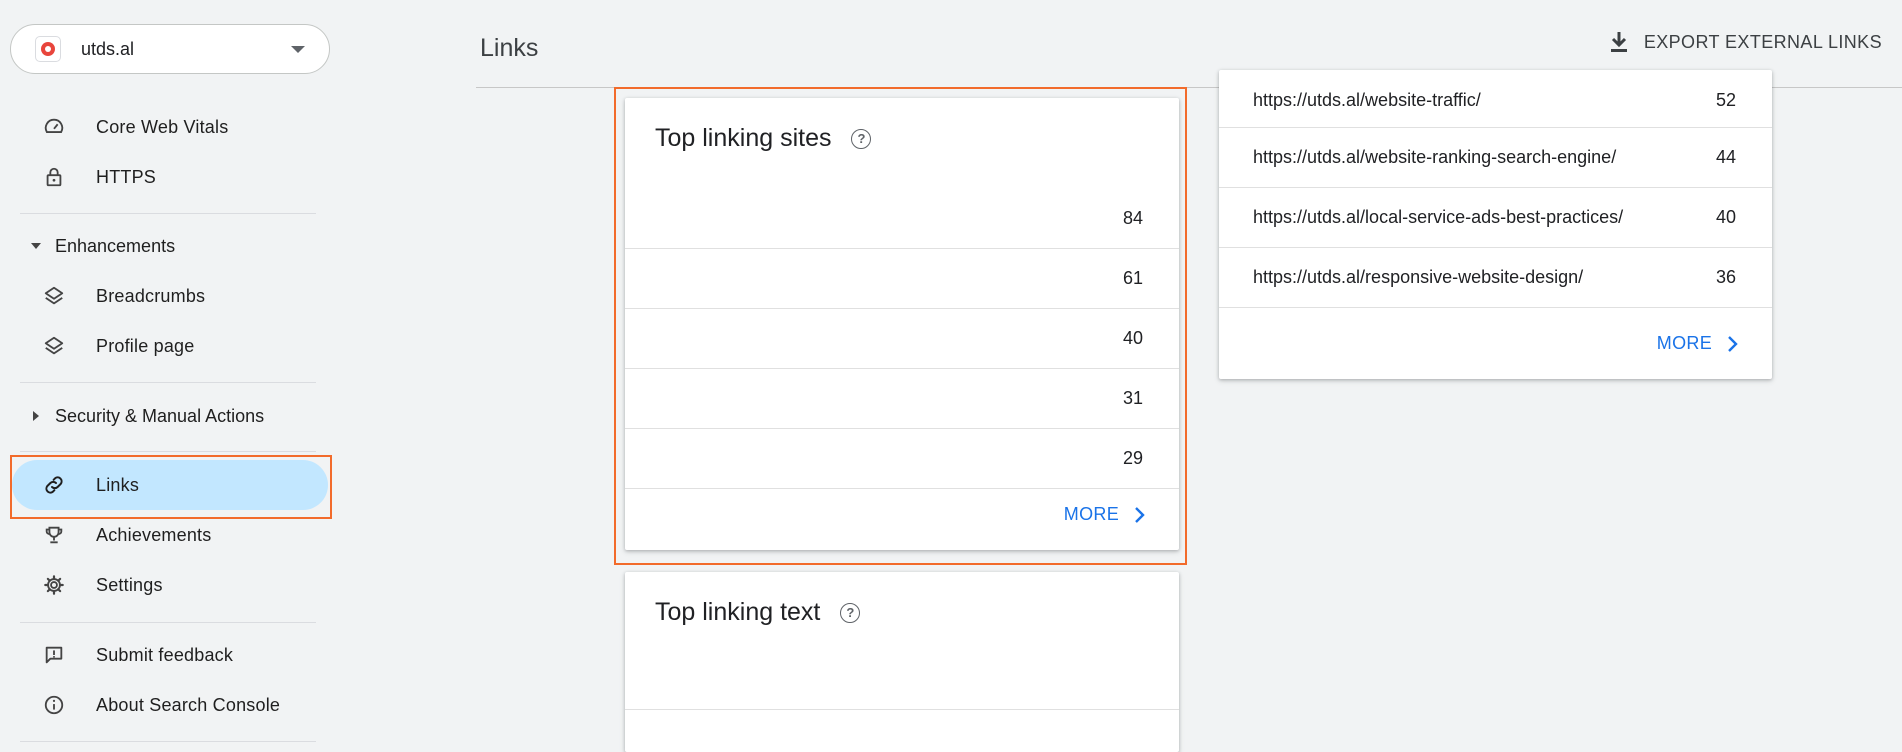  Describe the element at coordinates (188, 704) in the screenshot. I see `sidebar-item-label: About Search Console` at that location.